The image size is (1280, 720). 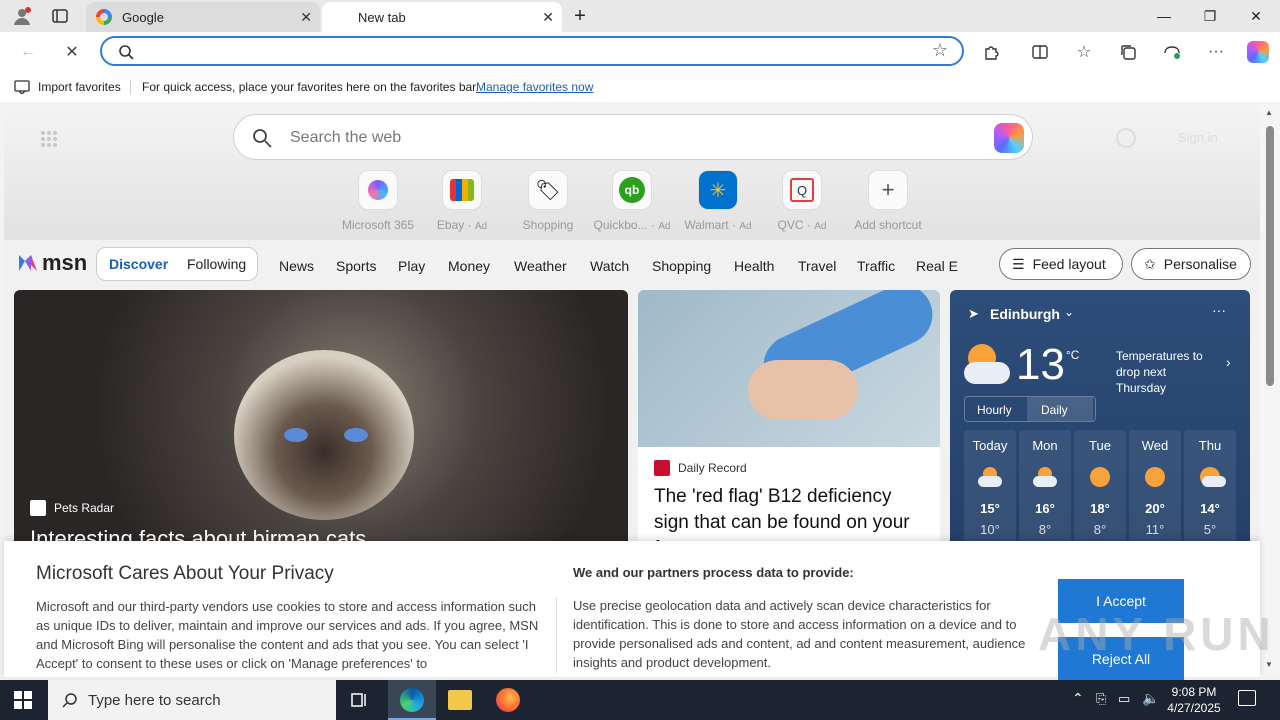 I want to click on scrollbar-thumb, so click(x=1270, y=256).